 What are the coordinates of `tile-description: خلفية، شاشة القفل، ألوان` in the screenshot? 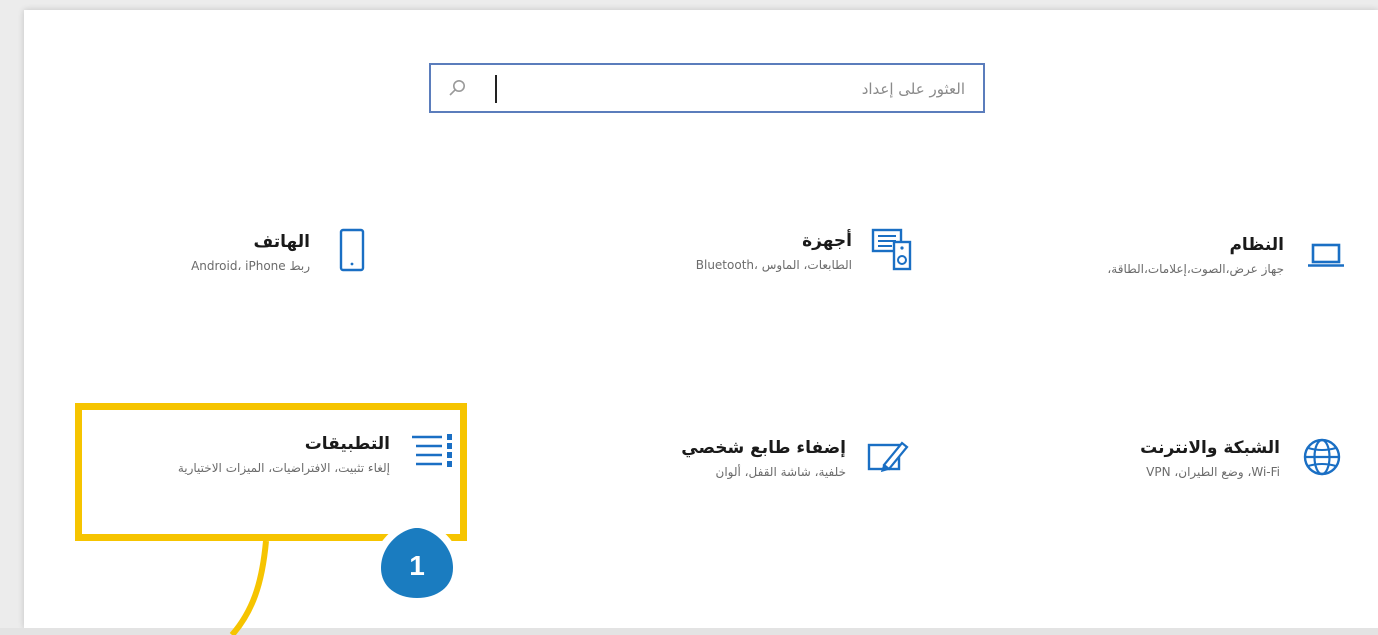 It's located at (780, 472).